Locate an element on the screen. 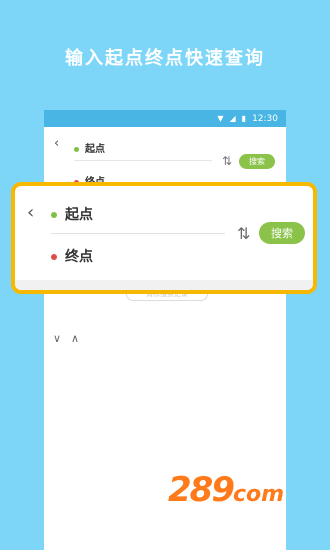  headline: 输入起点终点快速查询 is located at coordinates (165, 58).